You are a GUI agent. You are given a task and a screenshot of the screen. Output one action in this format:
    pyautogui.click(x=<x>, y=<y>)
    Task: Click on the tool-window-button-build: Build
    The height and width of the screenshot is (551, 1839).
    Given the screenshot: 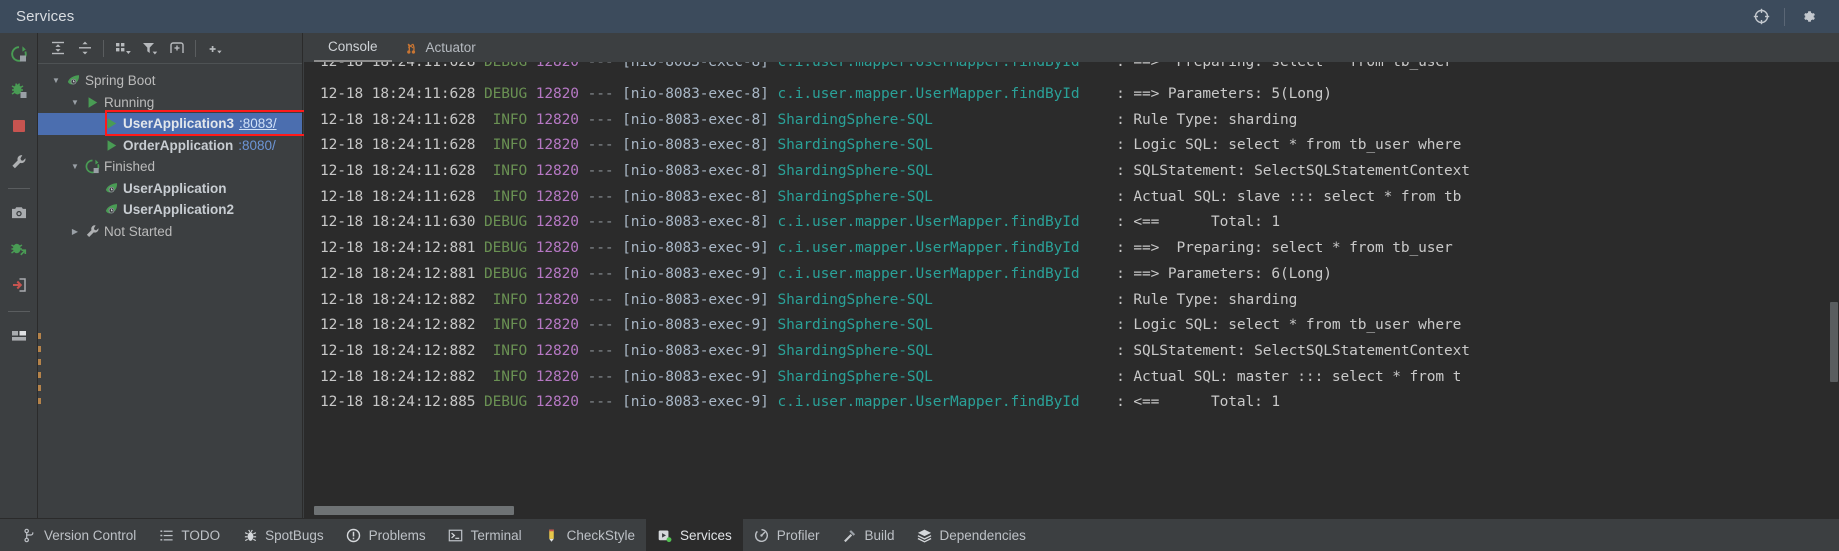 What is the action you would take?
    pyautogui.click(x=867, y=535)
    